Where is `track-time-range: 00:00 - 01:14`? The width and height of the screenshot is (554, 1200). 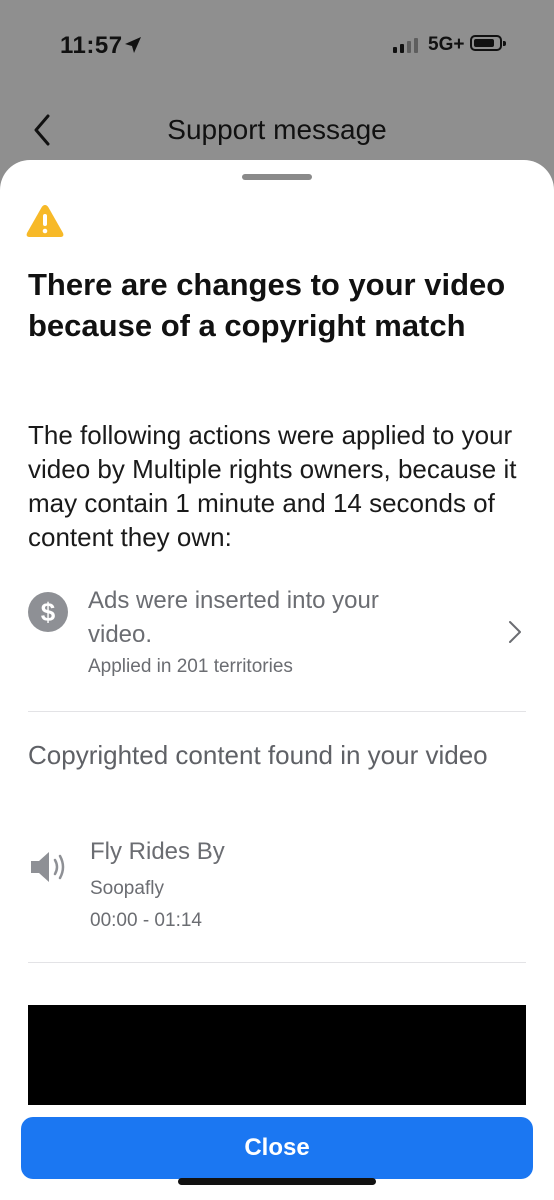
track-time-range: 00:00 - 01:14 is located at coordinates (146, 920).